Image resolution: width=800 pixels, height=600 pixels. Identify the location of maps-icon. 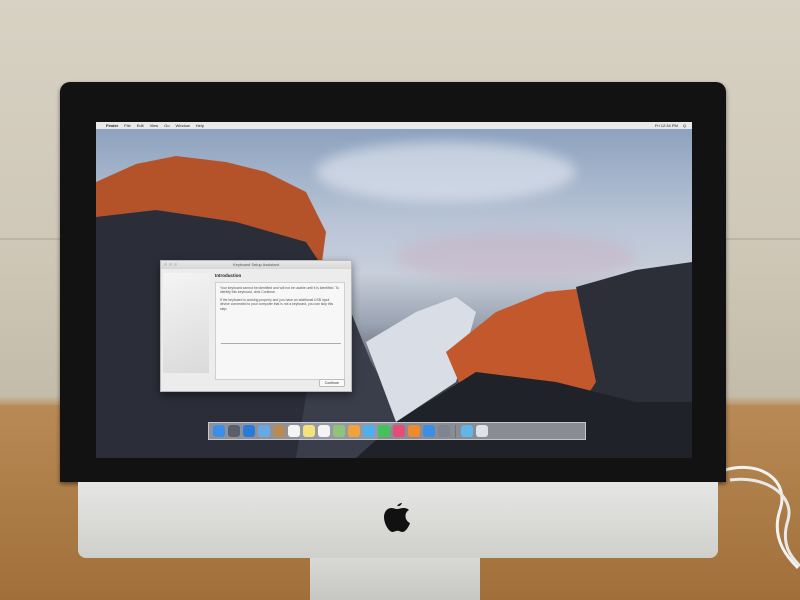
(339, 431).